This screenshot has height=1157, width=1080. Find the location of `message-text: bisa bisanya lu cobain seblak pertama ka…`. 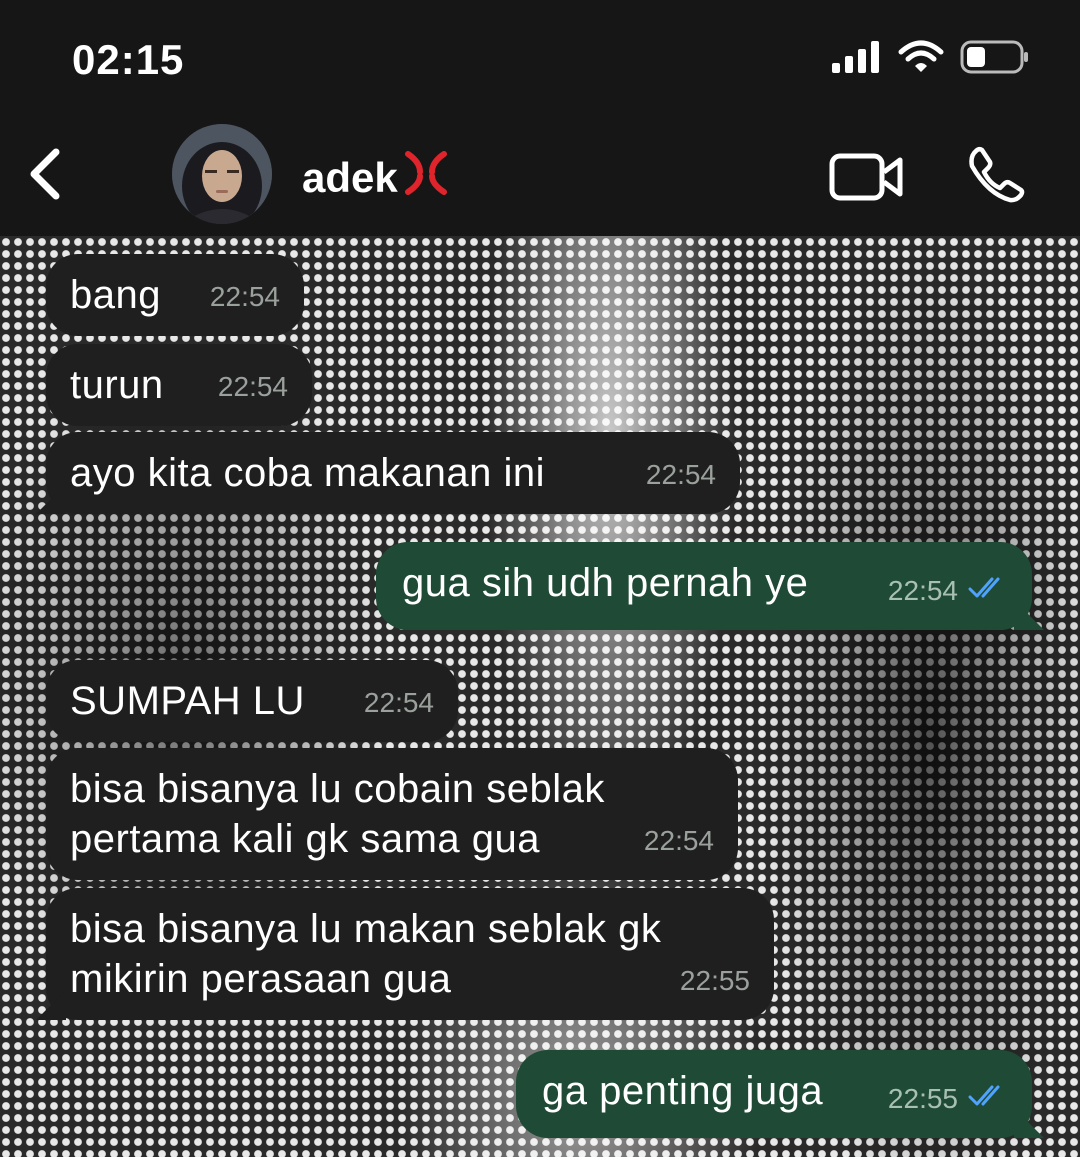

message-text: bisa bisanya lu cobain seblak pertama ka… is located at coordinates (337, 814).